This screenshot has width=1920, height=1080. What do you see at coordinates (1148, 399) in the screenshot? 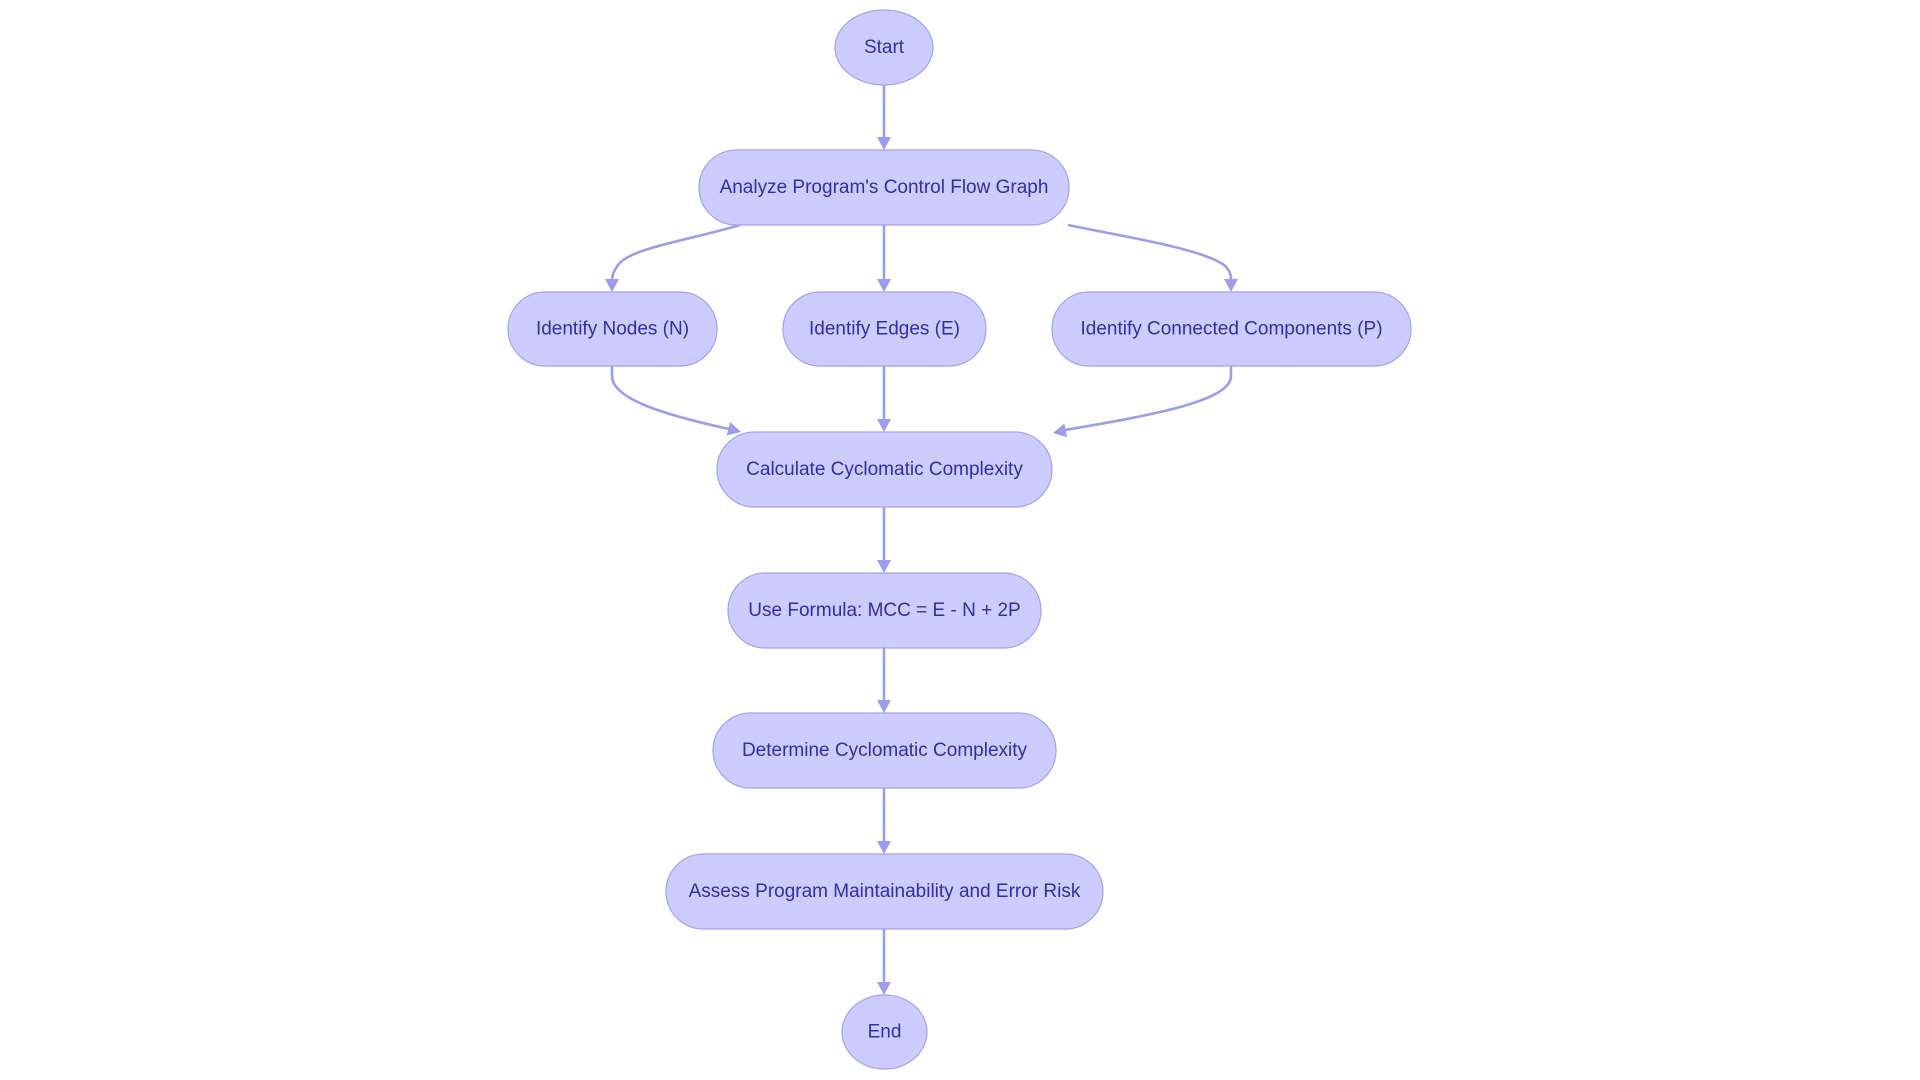
I see `edge-components-calculate` at bounding box center [1148, 399].